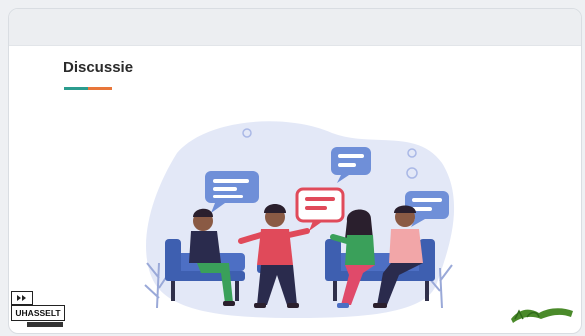 This screenshot has height=336, width=585. I want to click on play-arrows-icon, so click(21, 298).